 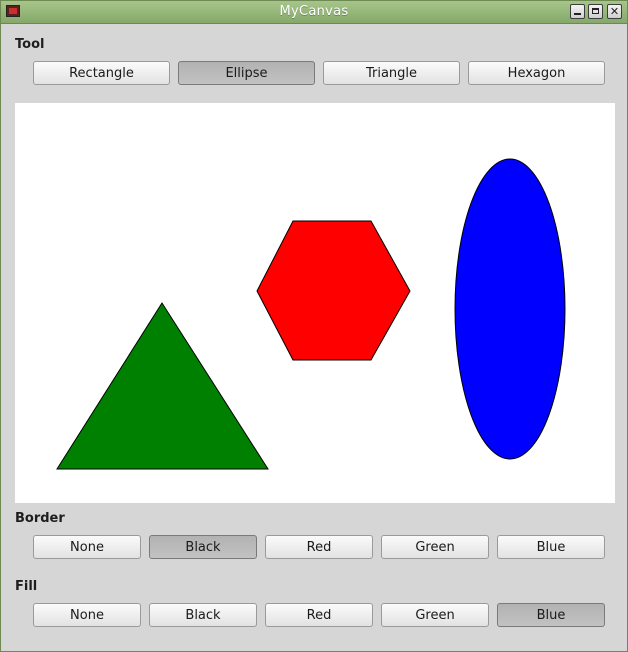 What do you see at coordinates (203, 615) in the screenshot?
I see `fill-black-button: Black` at bounding box center [203, 615].